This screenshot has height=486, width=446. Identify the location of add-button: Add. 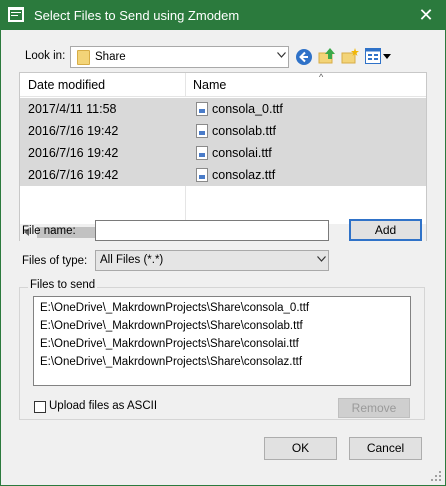
(385, 230).